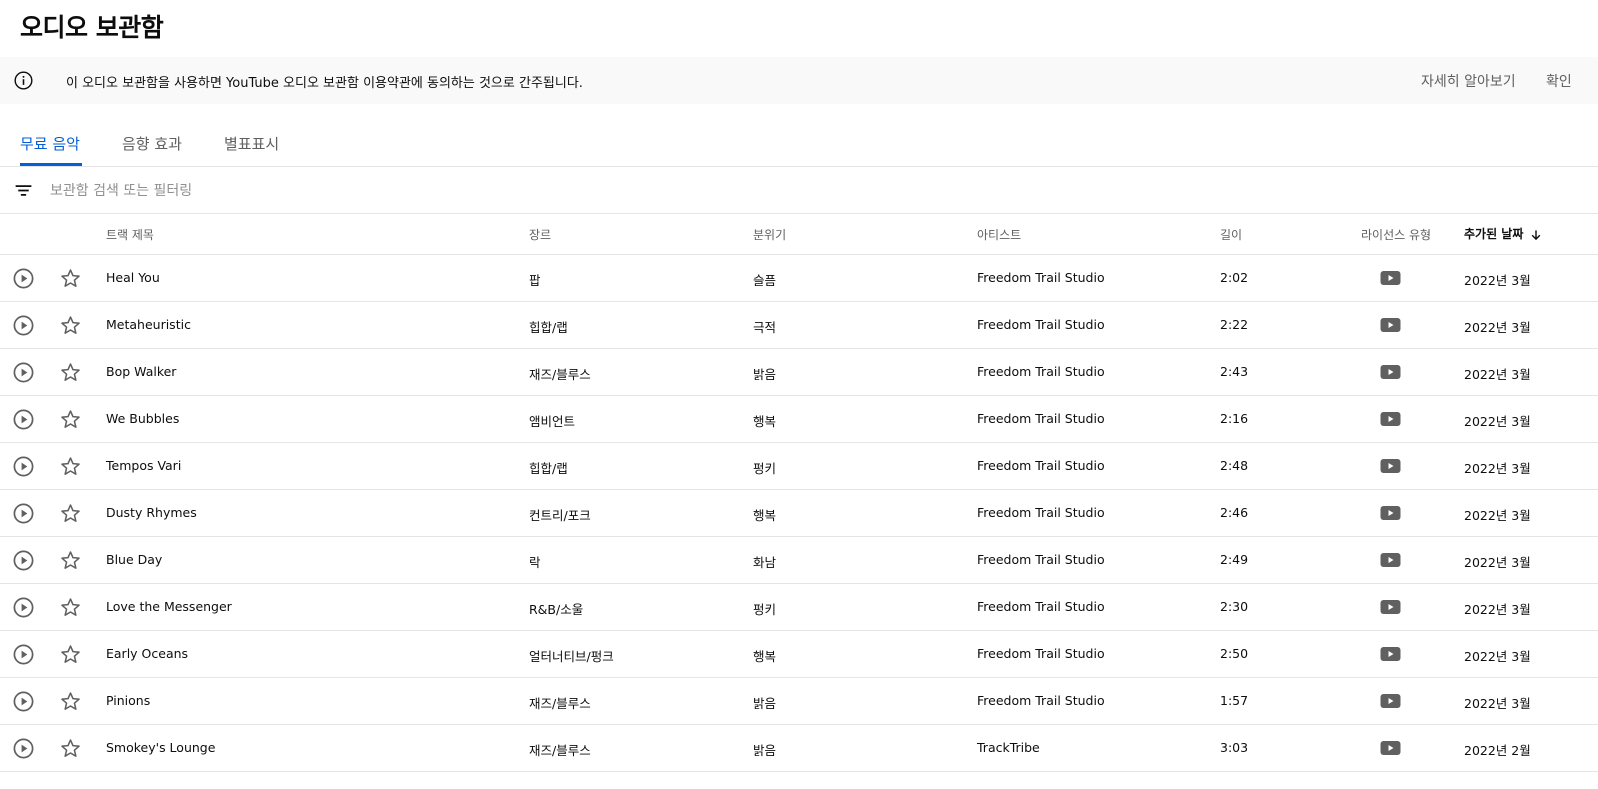 The height and width of the screenshot is (789, 1598). What do you see at coordinates (571, 656) in the screenshot?
I see `track-genre: 얼터너티브/펑크` at bounding box center [571, 656].